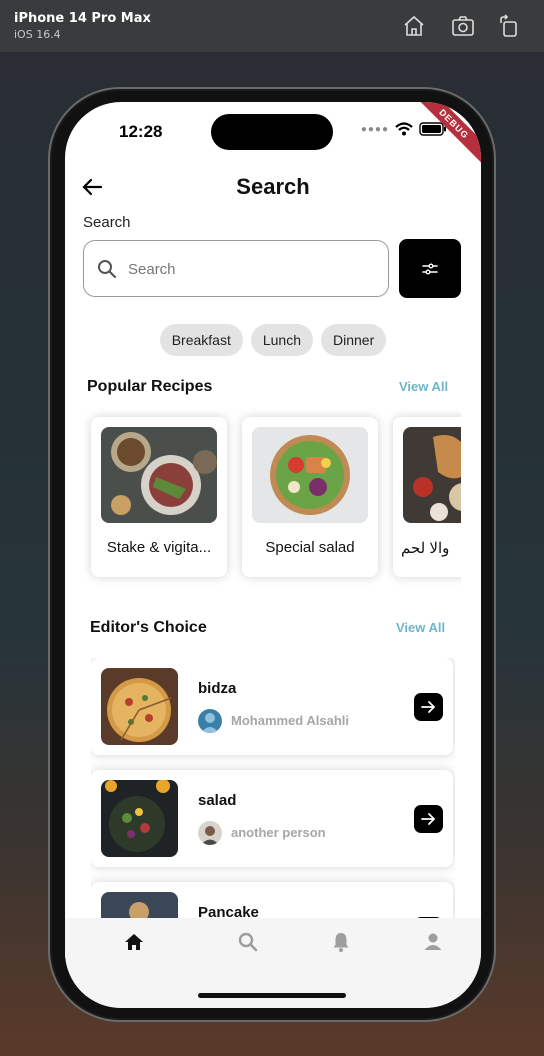 The height and width of the screenshot is (1056, 544). Describe the element at coordinates (282, 340) in the screenshot. I see `chip-lunch: Lunch` at that location.